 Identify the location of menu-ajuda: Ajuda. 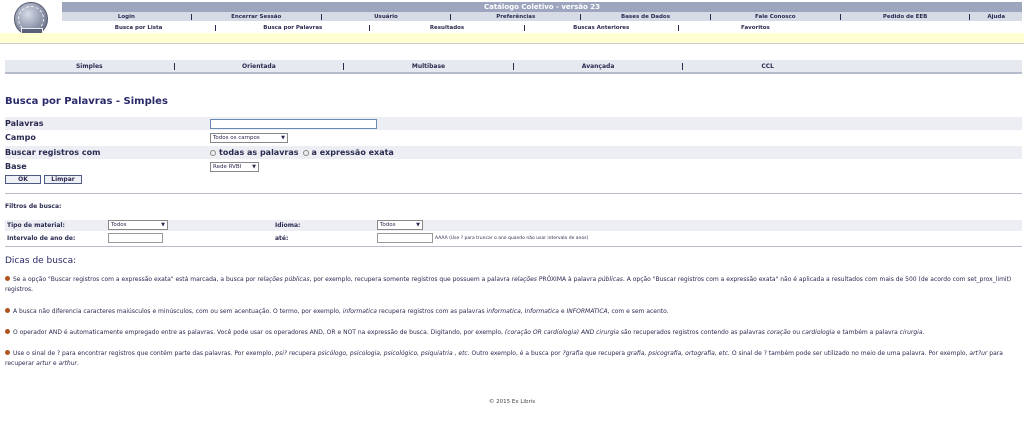
(996, 17).